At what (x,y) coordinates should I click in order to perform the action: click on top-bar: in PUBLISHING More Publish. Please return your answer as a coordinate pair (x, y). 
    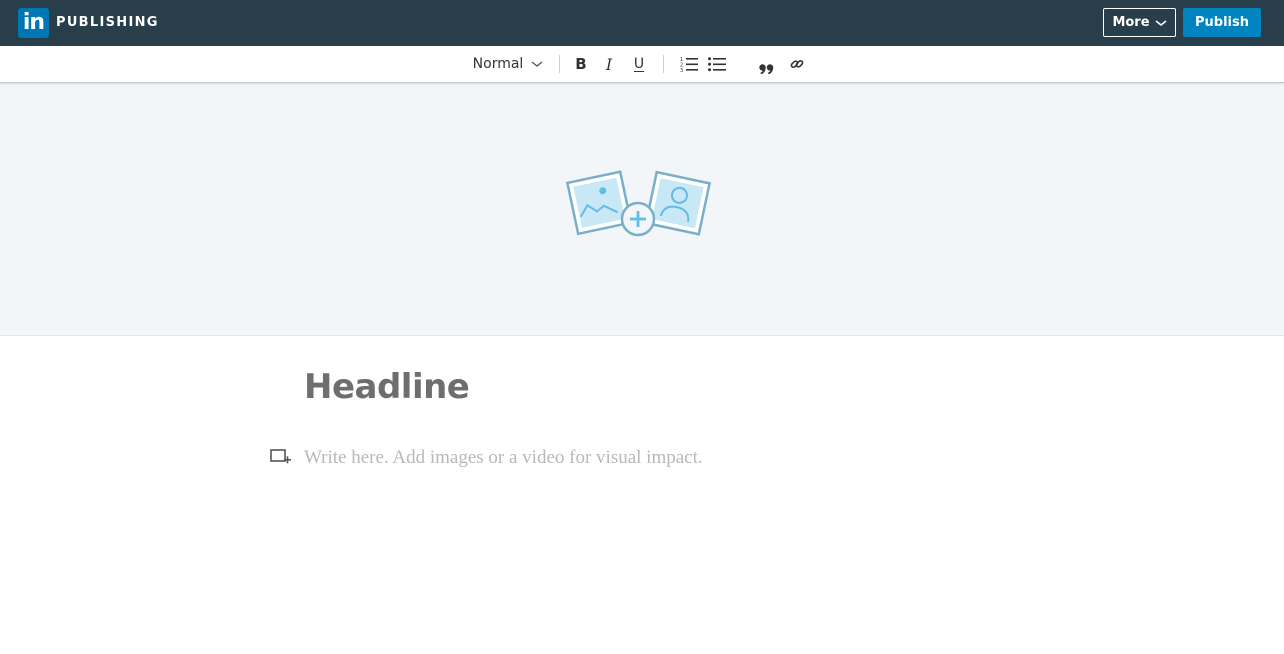
    Looking at the image, I should click on (642, 23).